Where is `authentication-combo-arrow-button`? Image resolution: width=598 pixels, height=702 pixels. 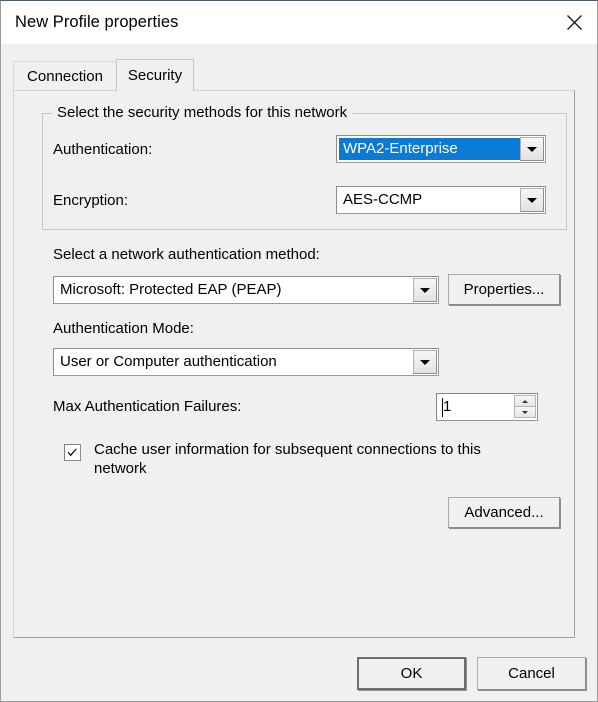
authentication-combo-arrow-button is located at coordinates (532, 149).